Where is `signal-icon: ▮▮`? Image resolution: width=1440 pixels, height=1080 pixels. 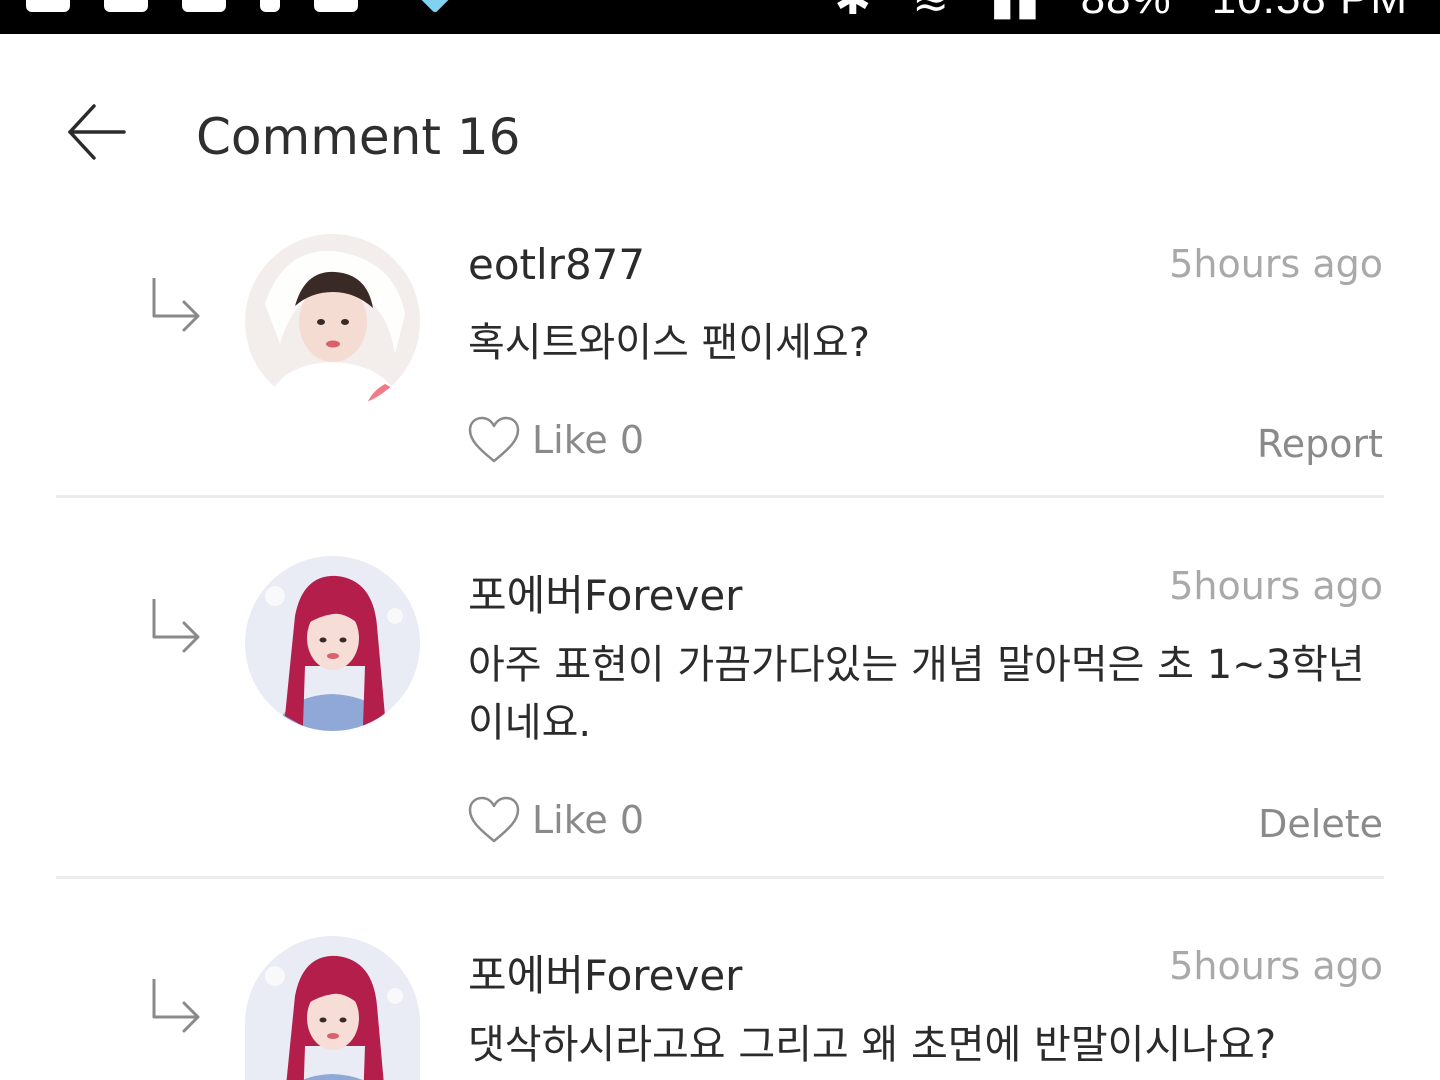
signal-icon: ▮▮ is located at coordinates (1015, 12).